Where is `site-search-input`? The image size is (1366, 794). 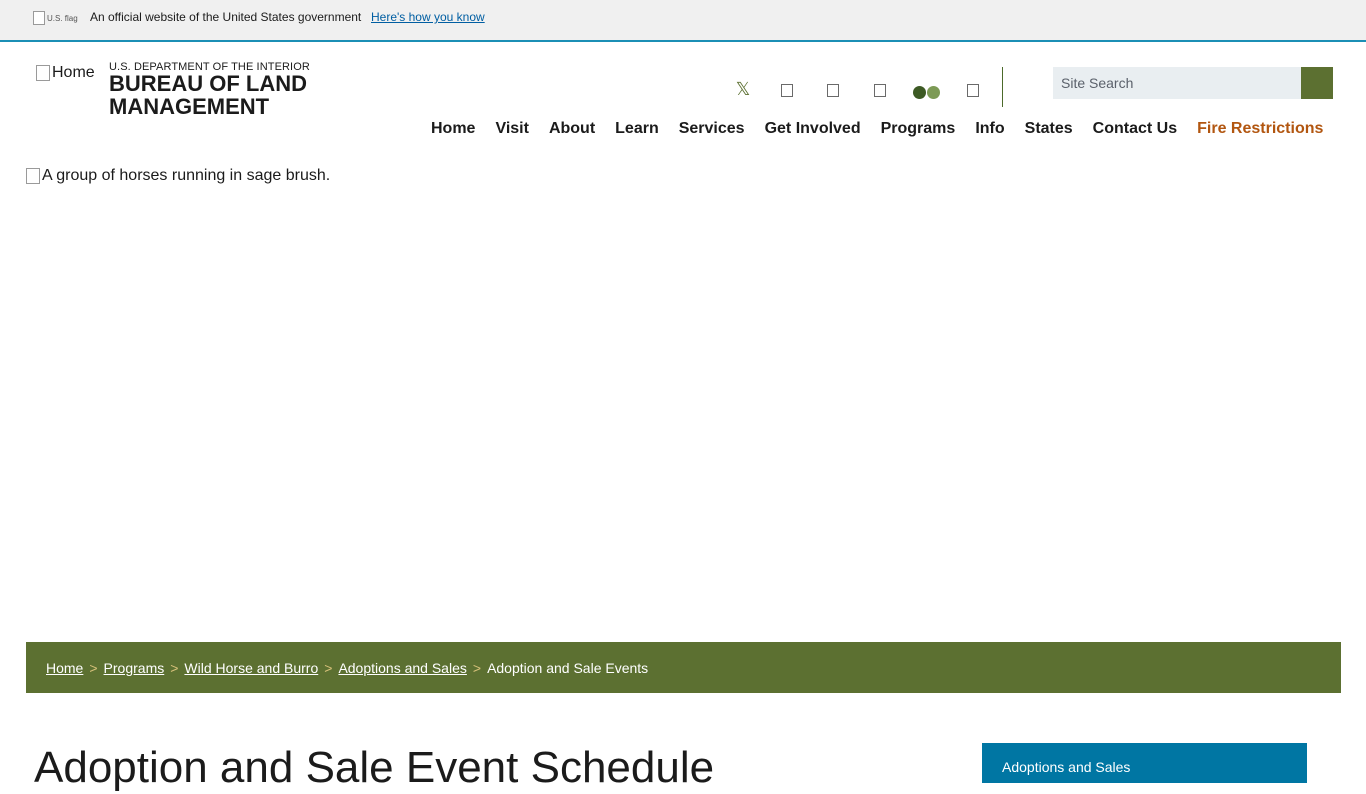 site-search-input is located at coordinates (1177, 83).